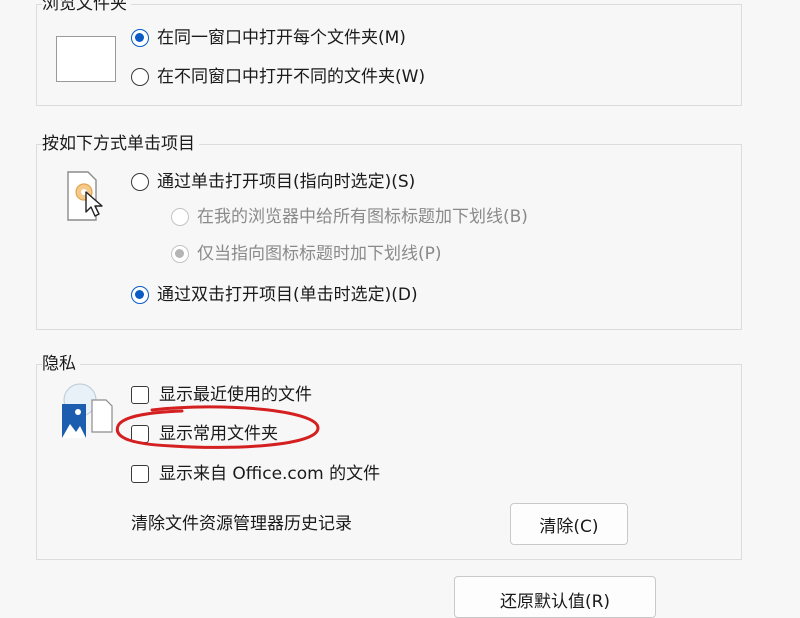 The image size is (800, 618). Describe the element at coordinates (120, 144) in the screenshot. I see `click-items-title: 按如下方式单击项目` at that location.